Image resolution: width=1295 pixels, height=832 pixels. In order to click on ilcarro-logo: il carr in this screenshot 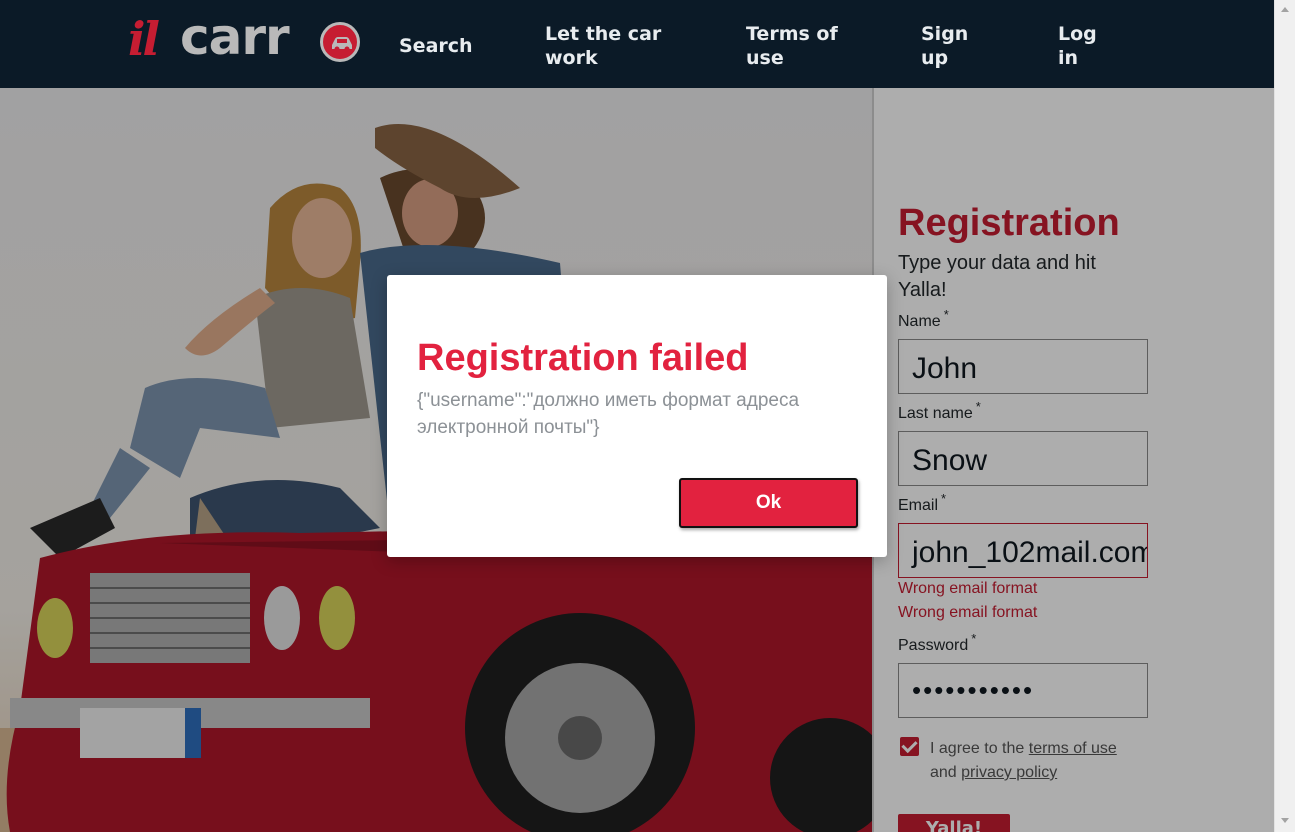, I will do `click(244, 39)`.